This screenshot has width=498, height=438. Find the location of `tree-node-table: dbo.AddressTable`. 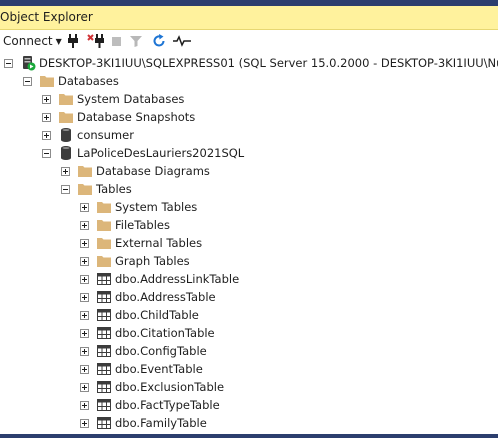

tree-node-table: dbo.AddressTable is located at coordinates (148, 297).